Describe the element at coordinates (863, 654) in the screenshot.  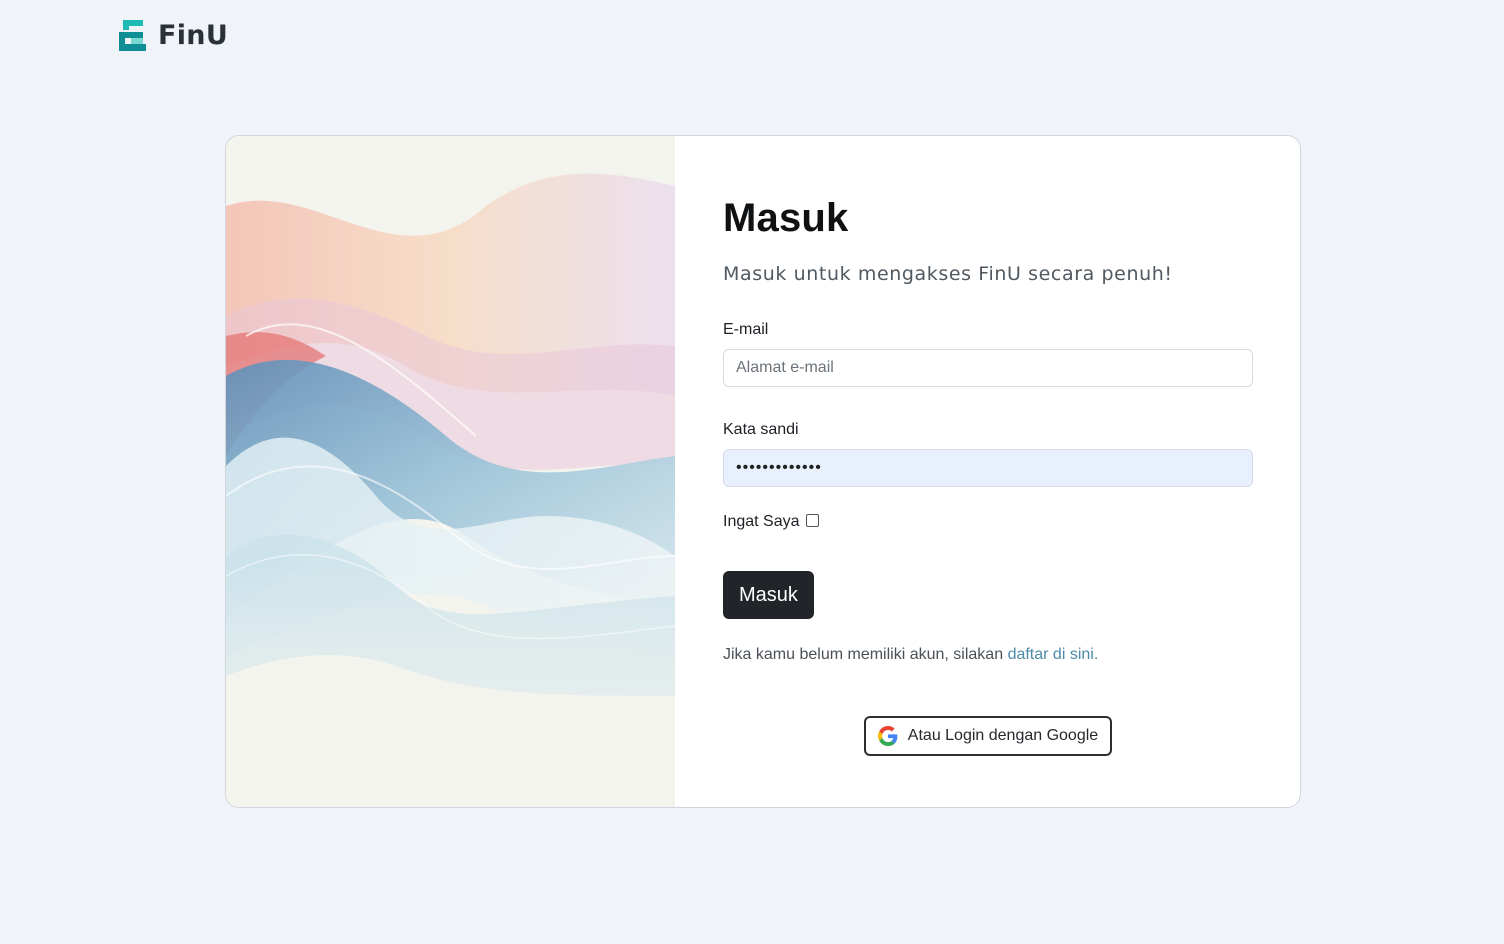
I see `register-text: Jika kamu belum memiliki akun, silakan` at that location.